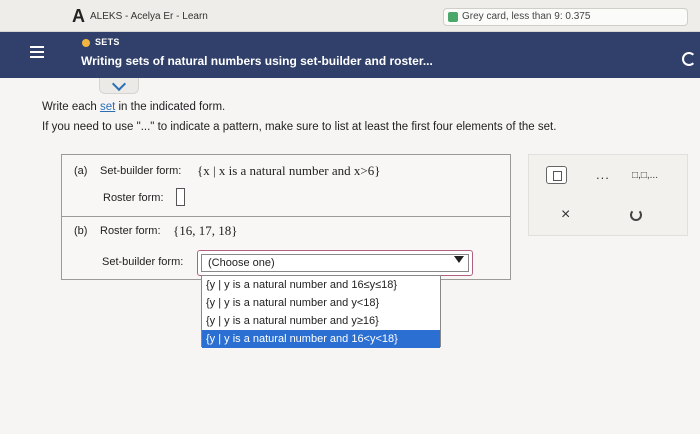  I want to click on select-option: {y | y is a natural number and y<18}, so click(321, 303).